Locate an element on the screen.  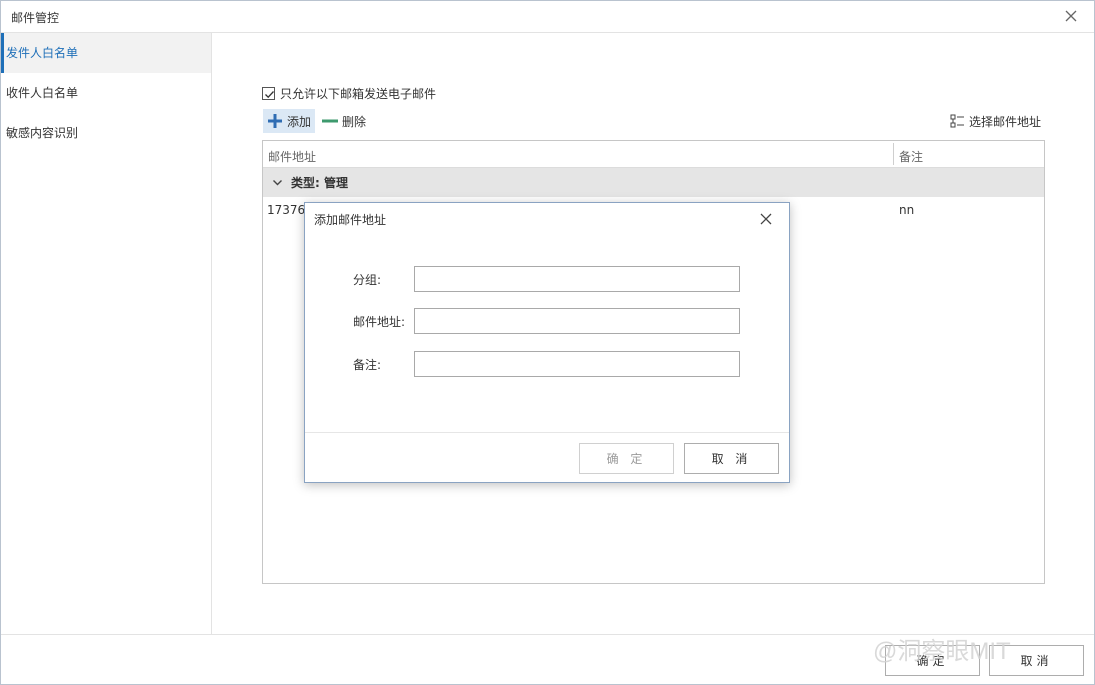
group-input is located at coordinates (577, 279).